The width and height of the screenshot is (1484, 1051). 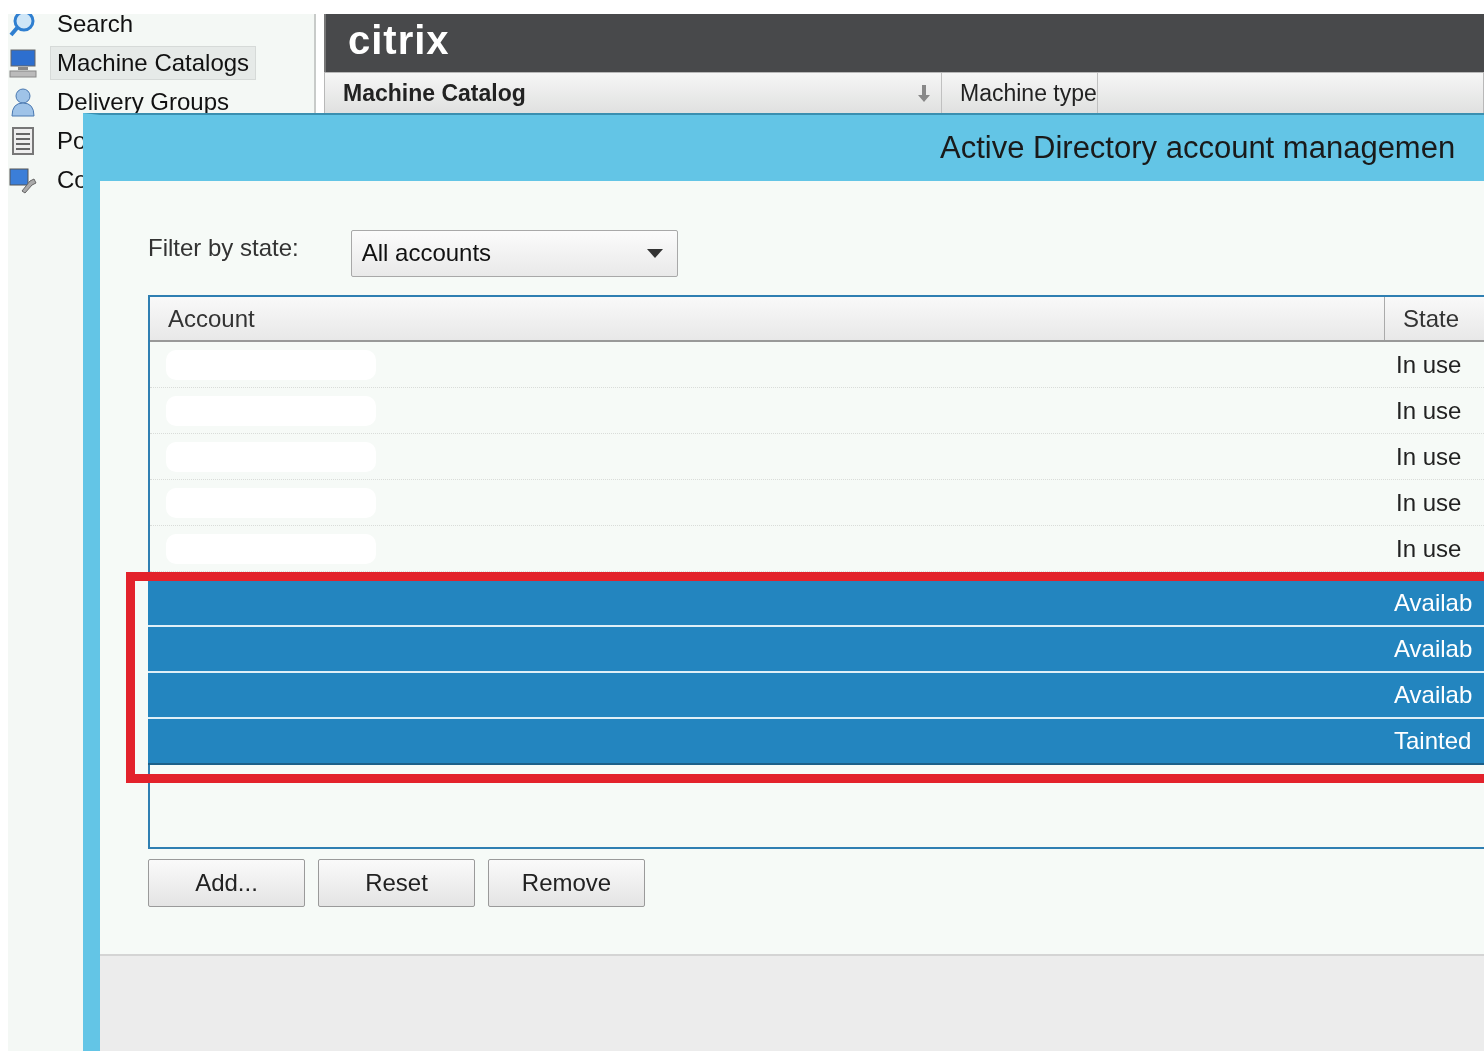 I want to click on logo: citrix, so click(x=399, y=40).